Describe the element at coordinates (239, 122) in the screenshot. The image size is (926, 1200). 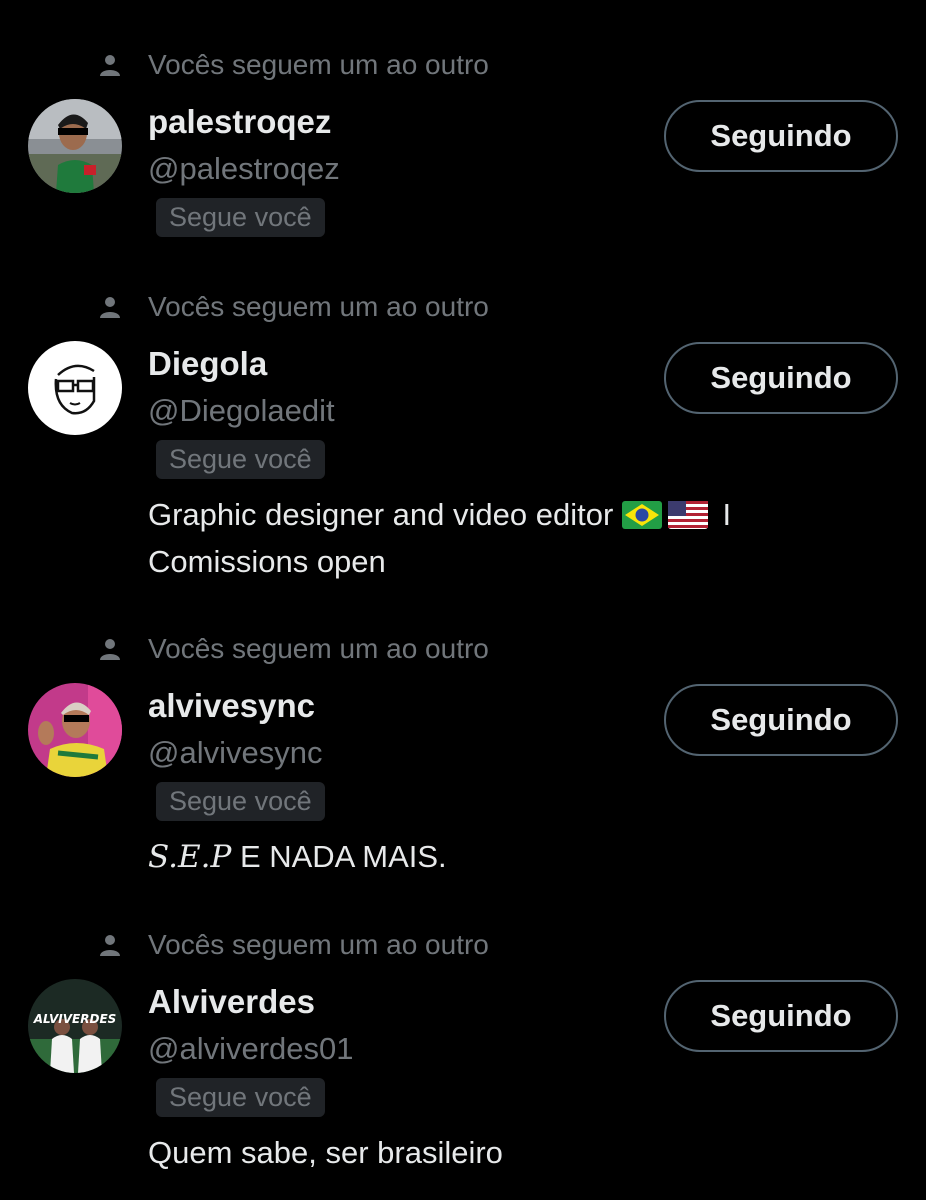
I see `display-name: palestroqez` at that location.